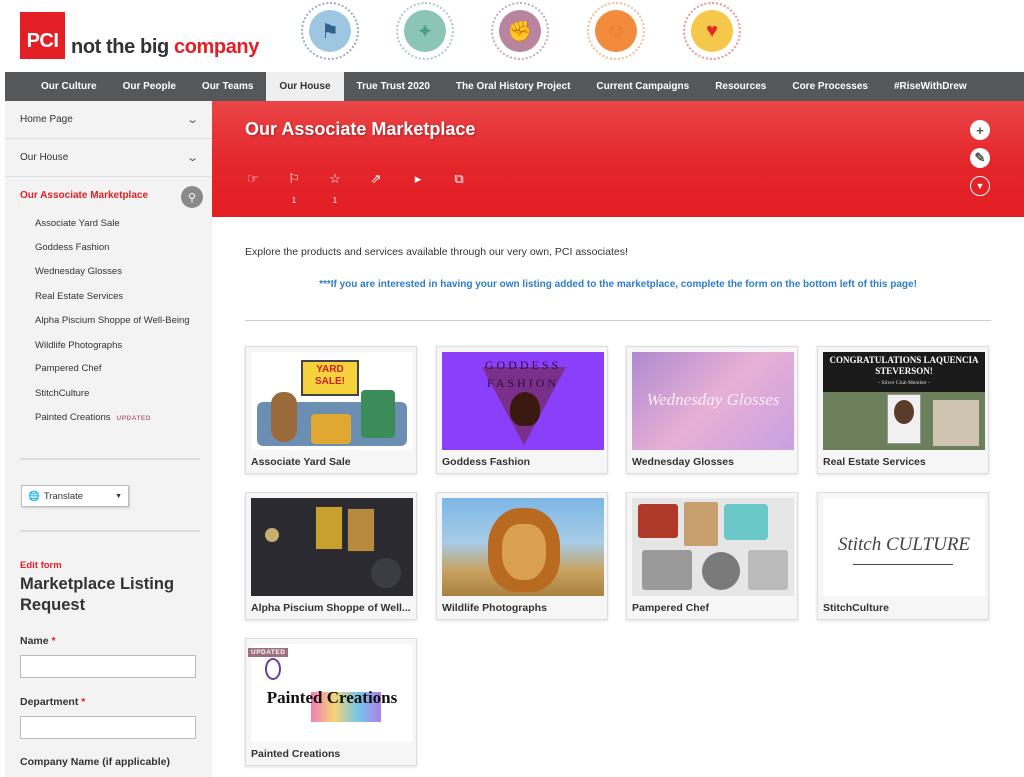 Image resolution: width=1024 pixels, height=777 pixels. Describe the element at coordinates (980, 130) in the screenshot. I see `add-icon: +` at that location.